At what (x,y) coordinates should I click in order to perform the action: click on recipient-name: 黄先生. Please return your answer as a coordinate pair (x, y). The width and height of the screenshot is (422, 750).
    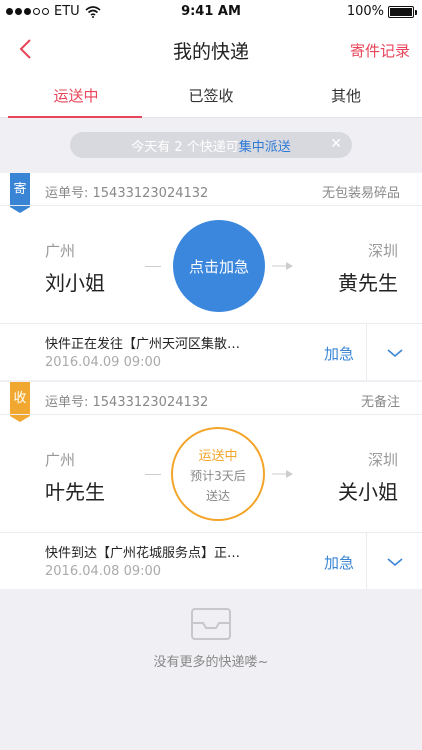
    Looking at the image, I should click on (368, 283).